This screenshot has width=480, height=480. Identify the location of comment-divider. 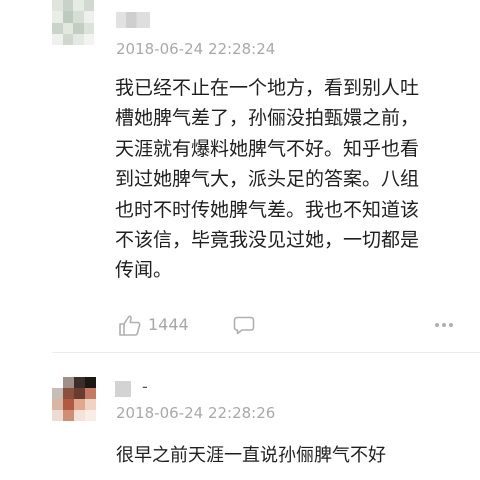
(266, 352).